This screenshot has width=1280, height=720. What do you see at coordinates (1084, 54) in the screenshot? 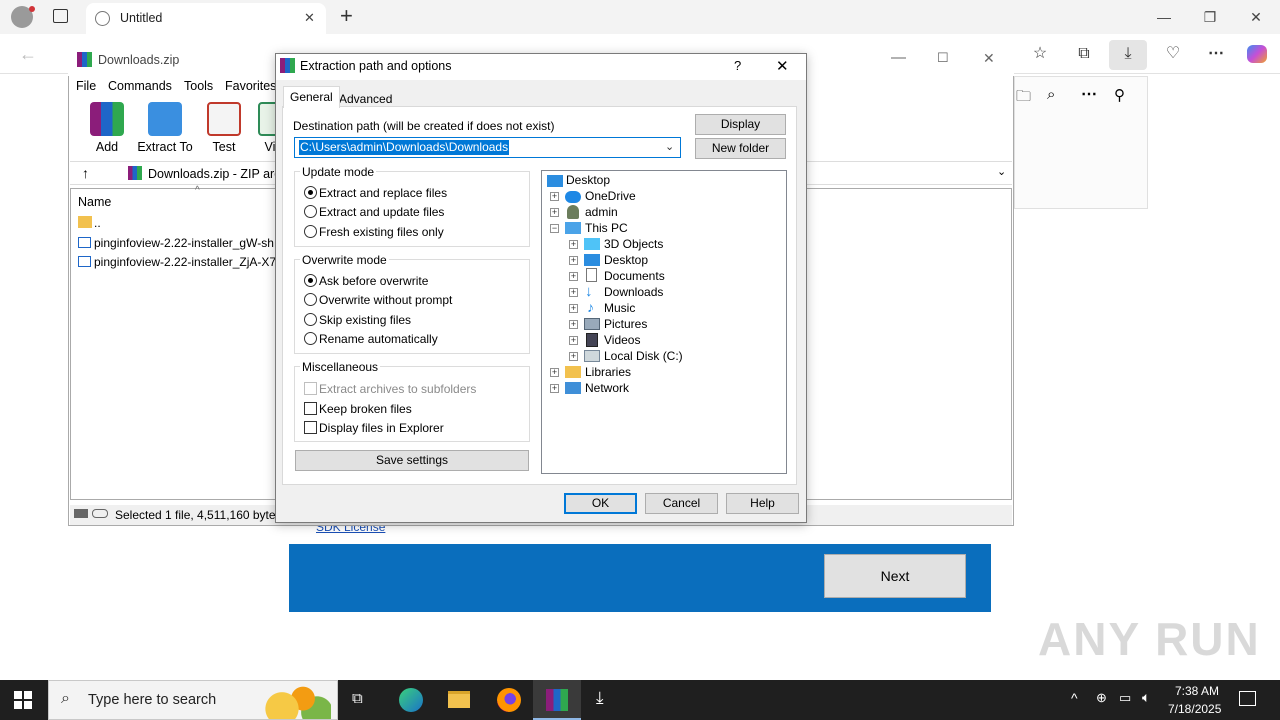
I see `collections-icon: ⧉` at bounding box center [1084, 54].